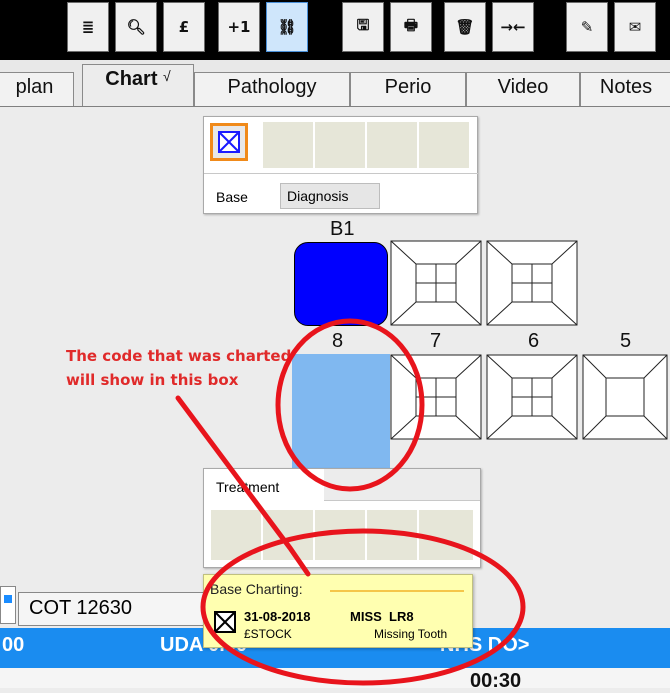 This screenshot has width=670, height=693. Describe the element at coordinates (243, 486) in the screenshot. I see `annotation-arrow-line` at that location.